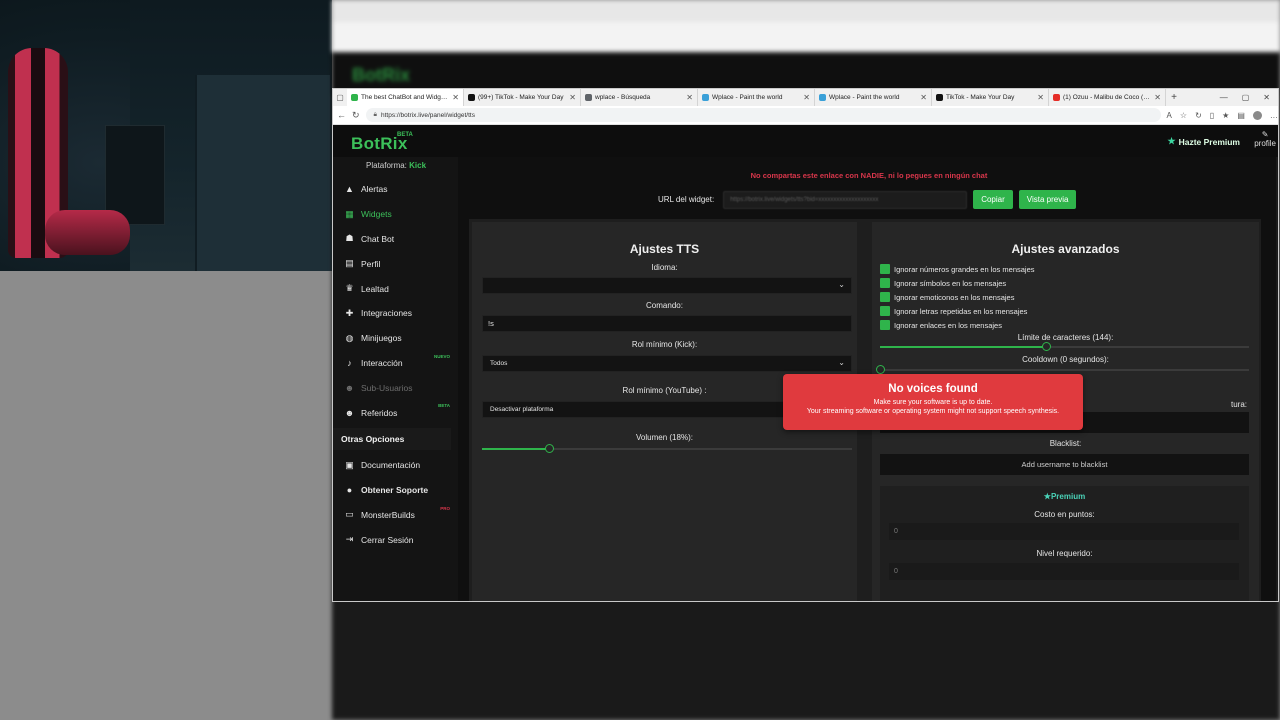 The height and width of the screenshot is (720, 1280). I want to click on maximize-icon: ▢, so click(1246, 97).